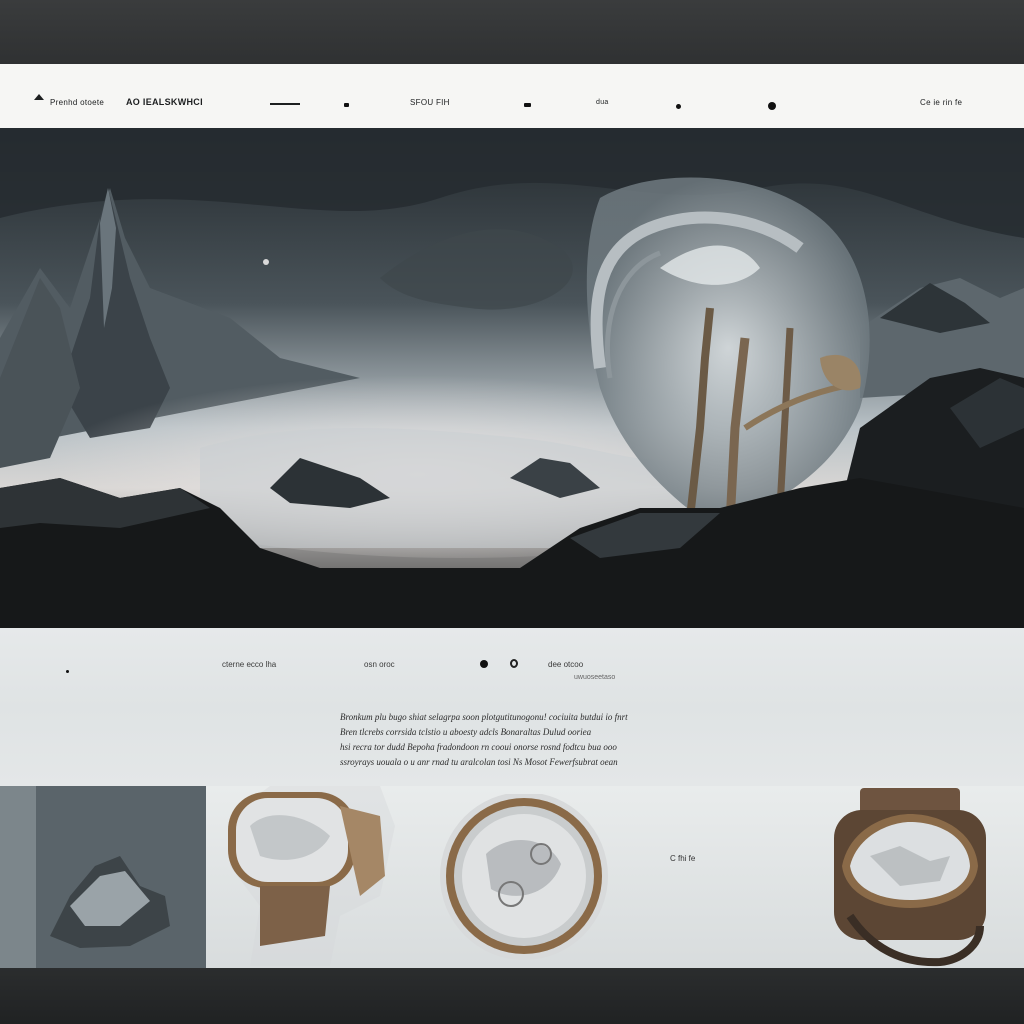 This screenshot has width=1024, height=1024. What do you see at coordinates (941, 102) in the screenshot?
I see `nav-link-right: Ce ie rin fe` at bounding box center [941, 102].